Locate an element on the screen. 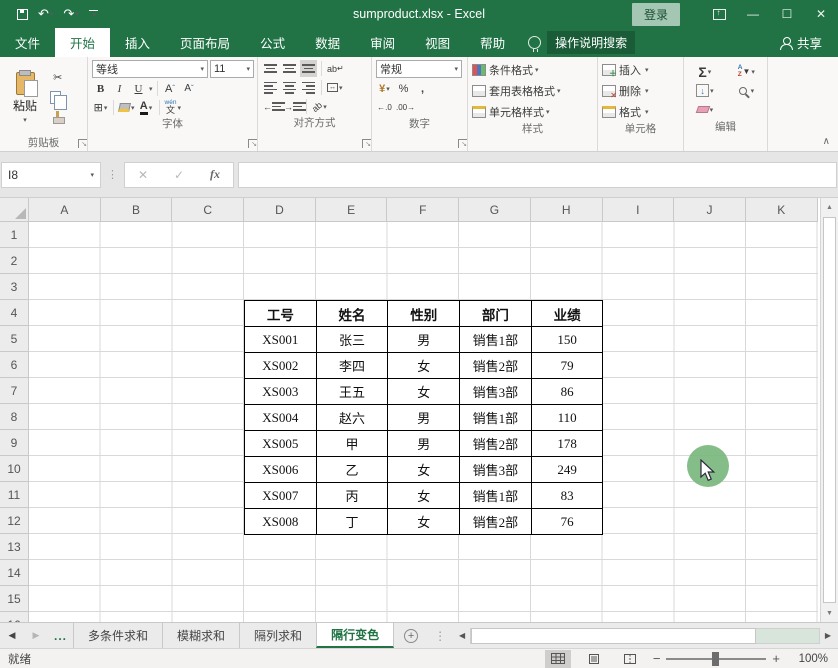 Image resolution: width=838 pixels, height=668 pixels. orientation-button: ab ▾ is located at coordinates (319, 106).